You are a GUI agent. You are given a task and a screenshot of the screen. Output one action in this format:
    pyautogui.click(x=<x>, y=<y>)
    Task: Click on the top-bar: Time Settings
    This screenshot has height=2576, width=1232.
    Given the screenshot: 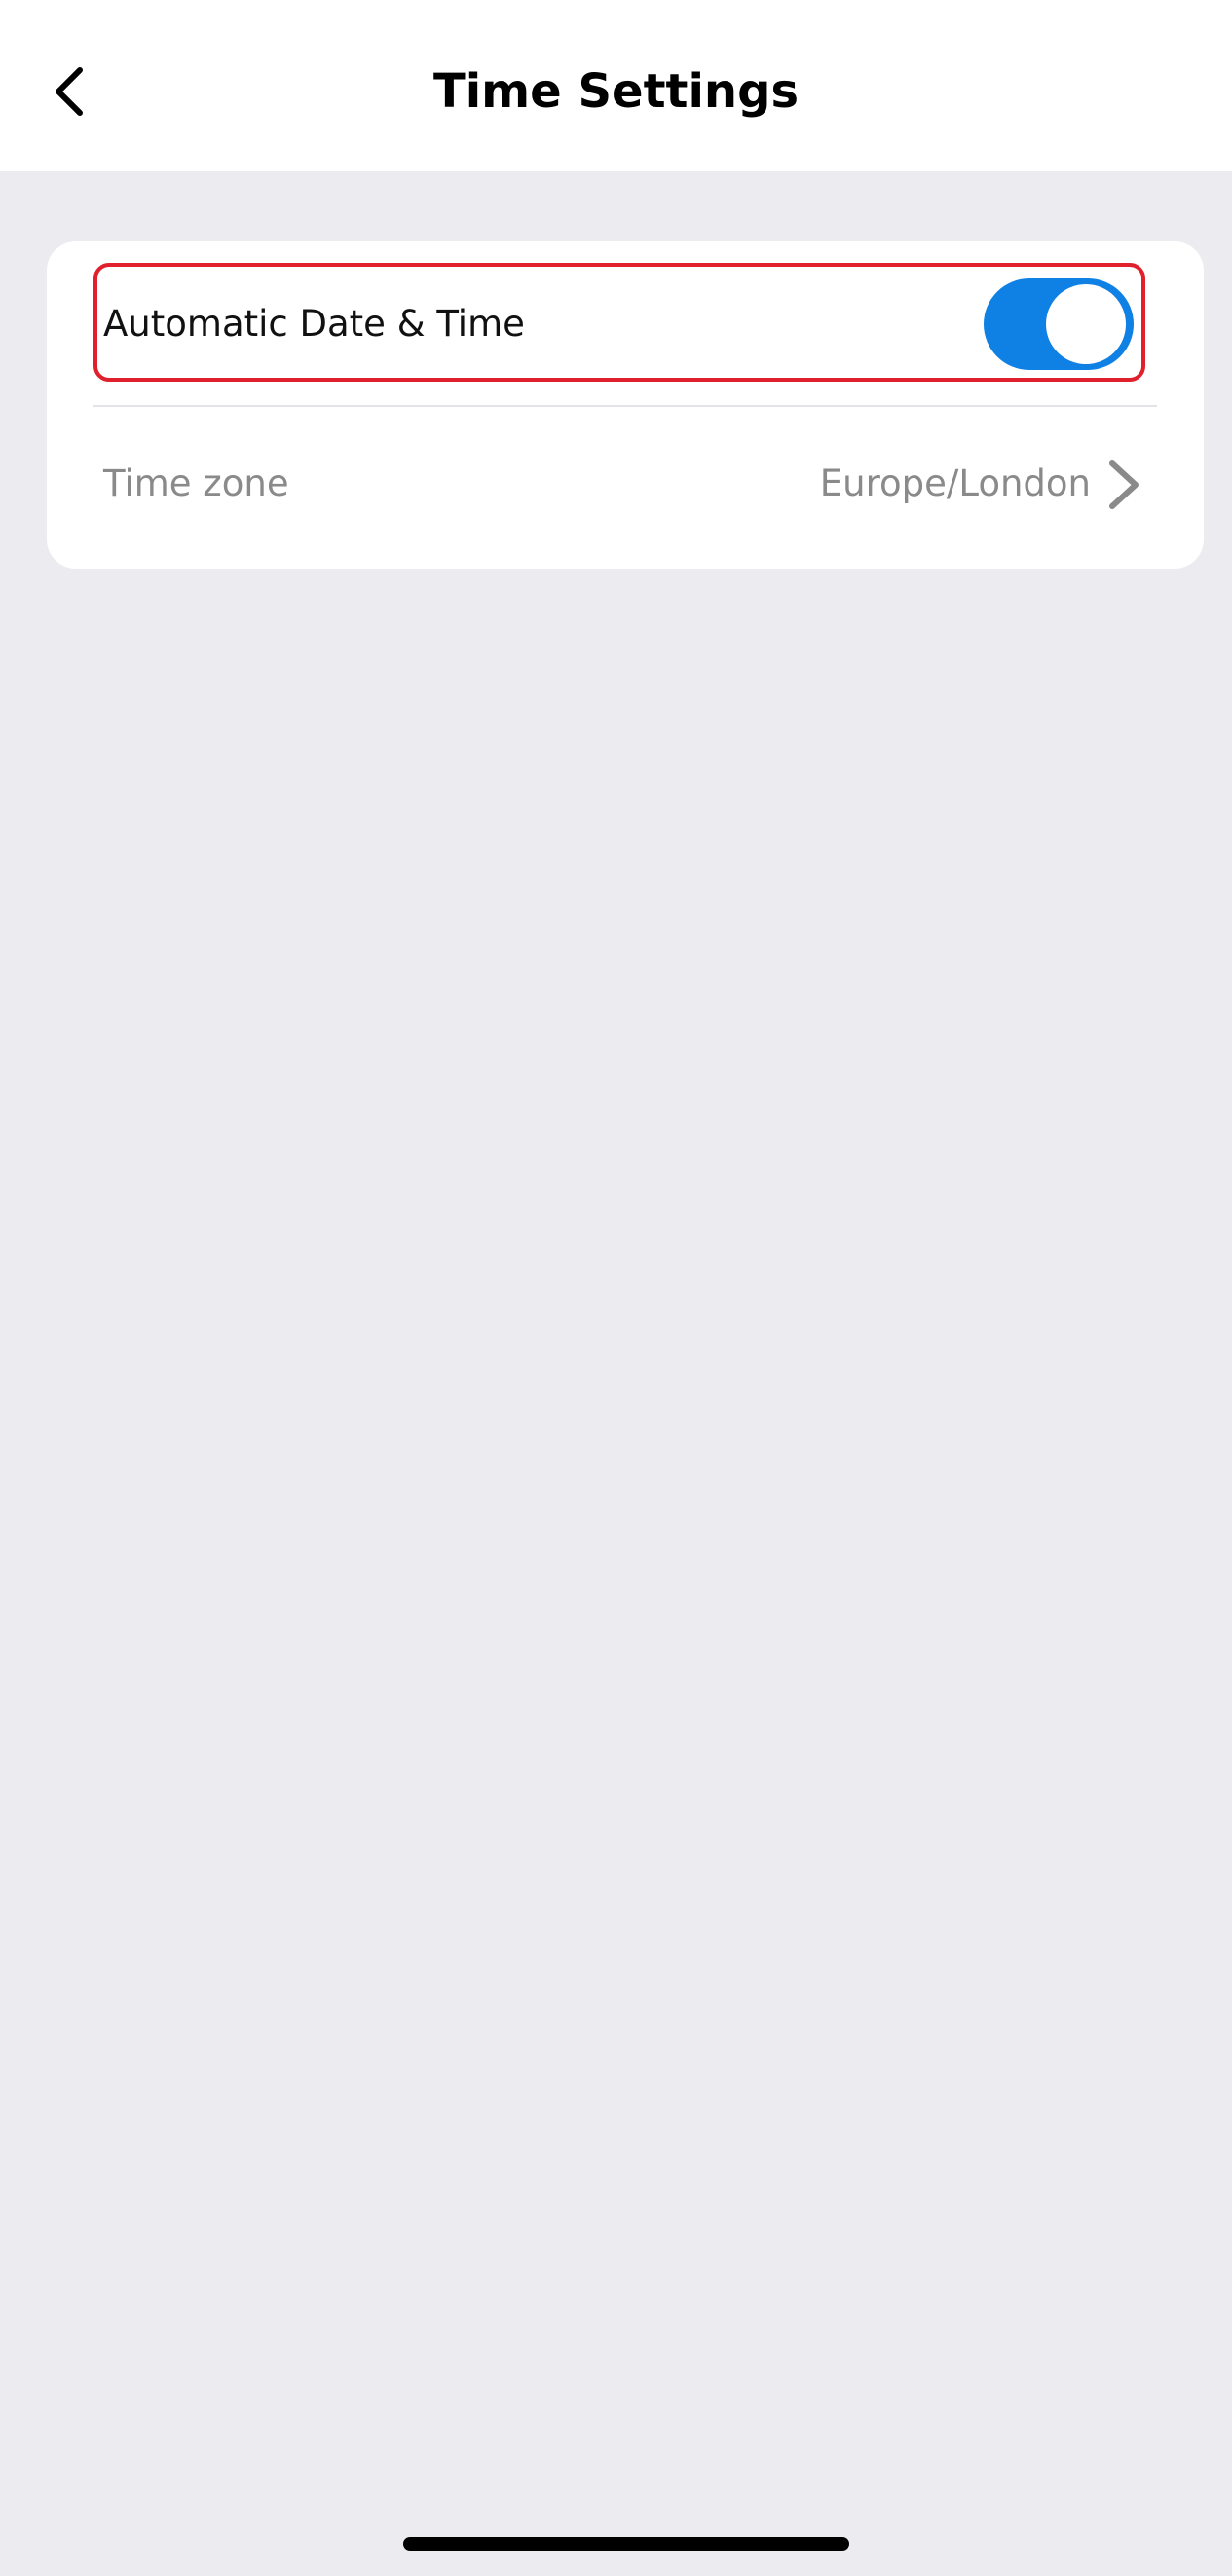 What is the action you would take?
    pyautogui.click(x=616, y=85)
    